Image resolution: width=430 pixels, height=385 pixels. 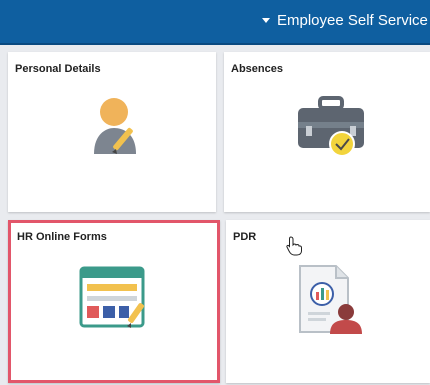 What do you see at coordinates (115, 126) in the screenshot?
I see `person-icon` at bounding box center [115, 126].